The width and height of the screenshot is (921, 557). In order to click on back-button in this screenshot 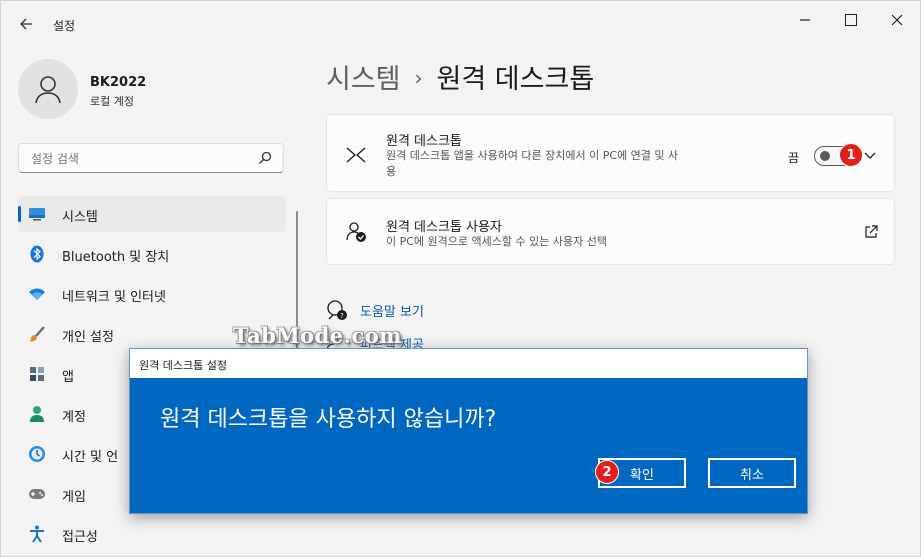, I will do `click(26, 24)`.